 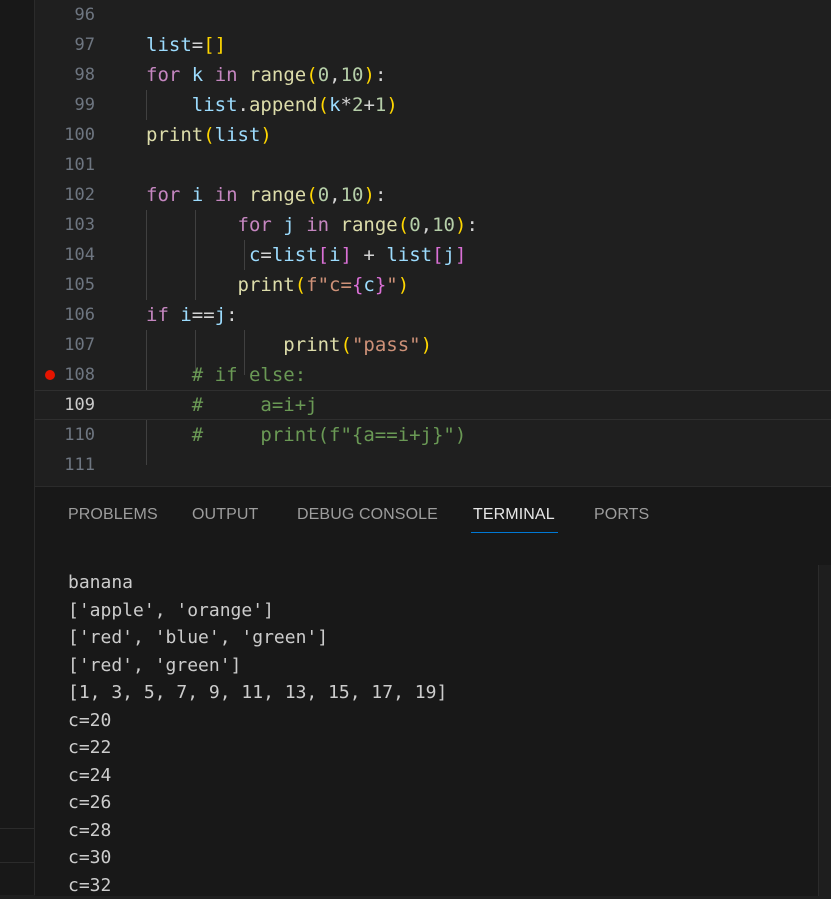 I want to click on terminal-line: banana, so click(x=257, y=583).